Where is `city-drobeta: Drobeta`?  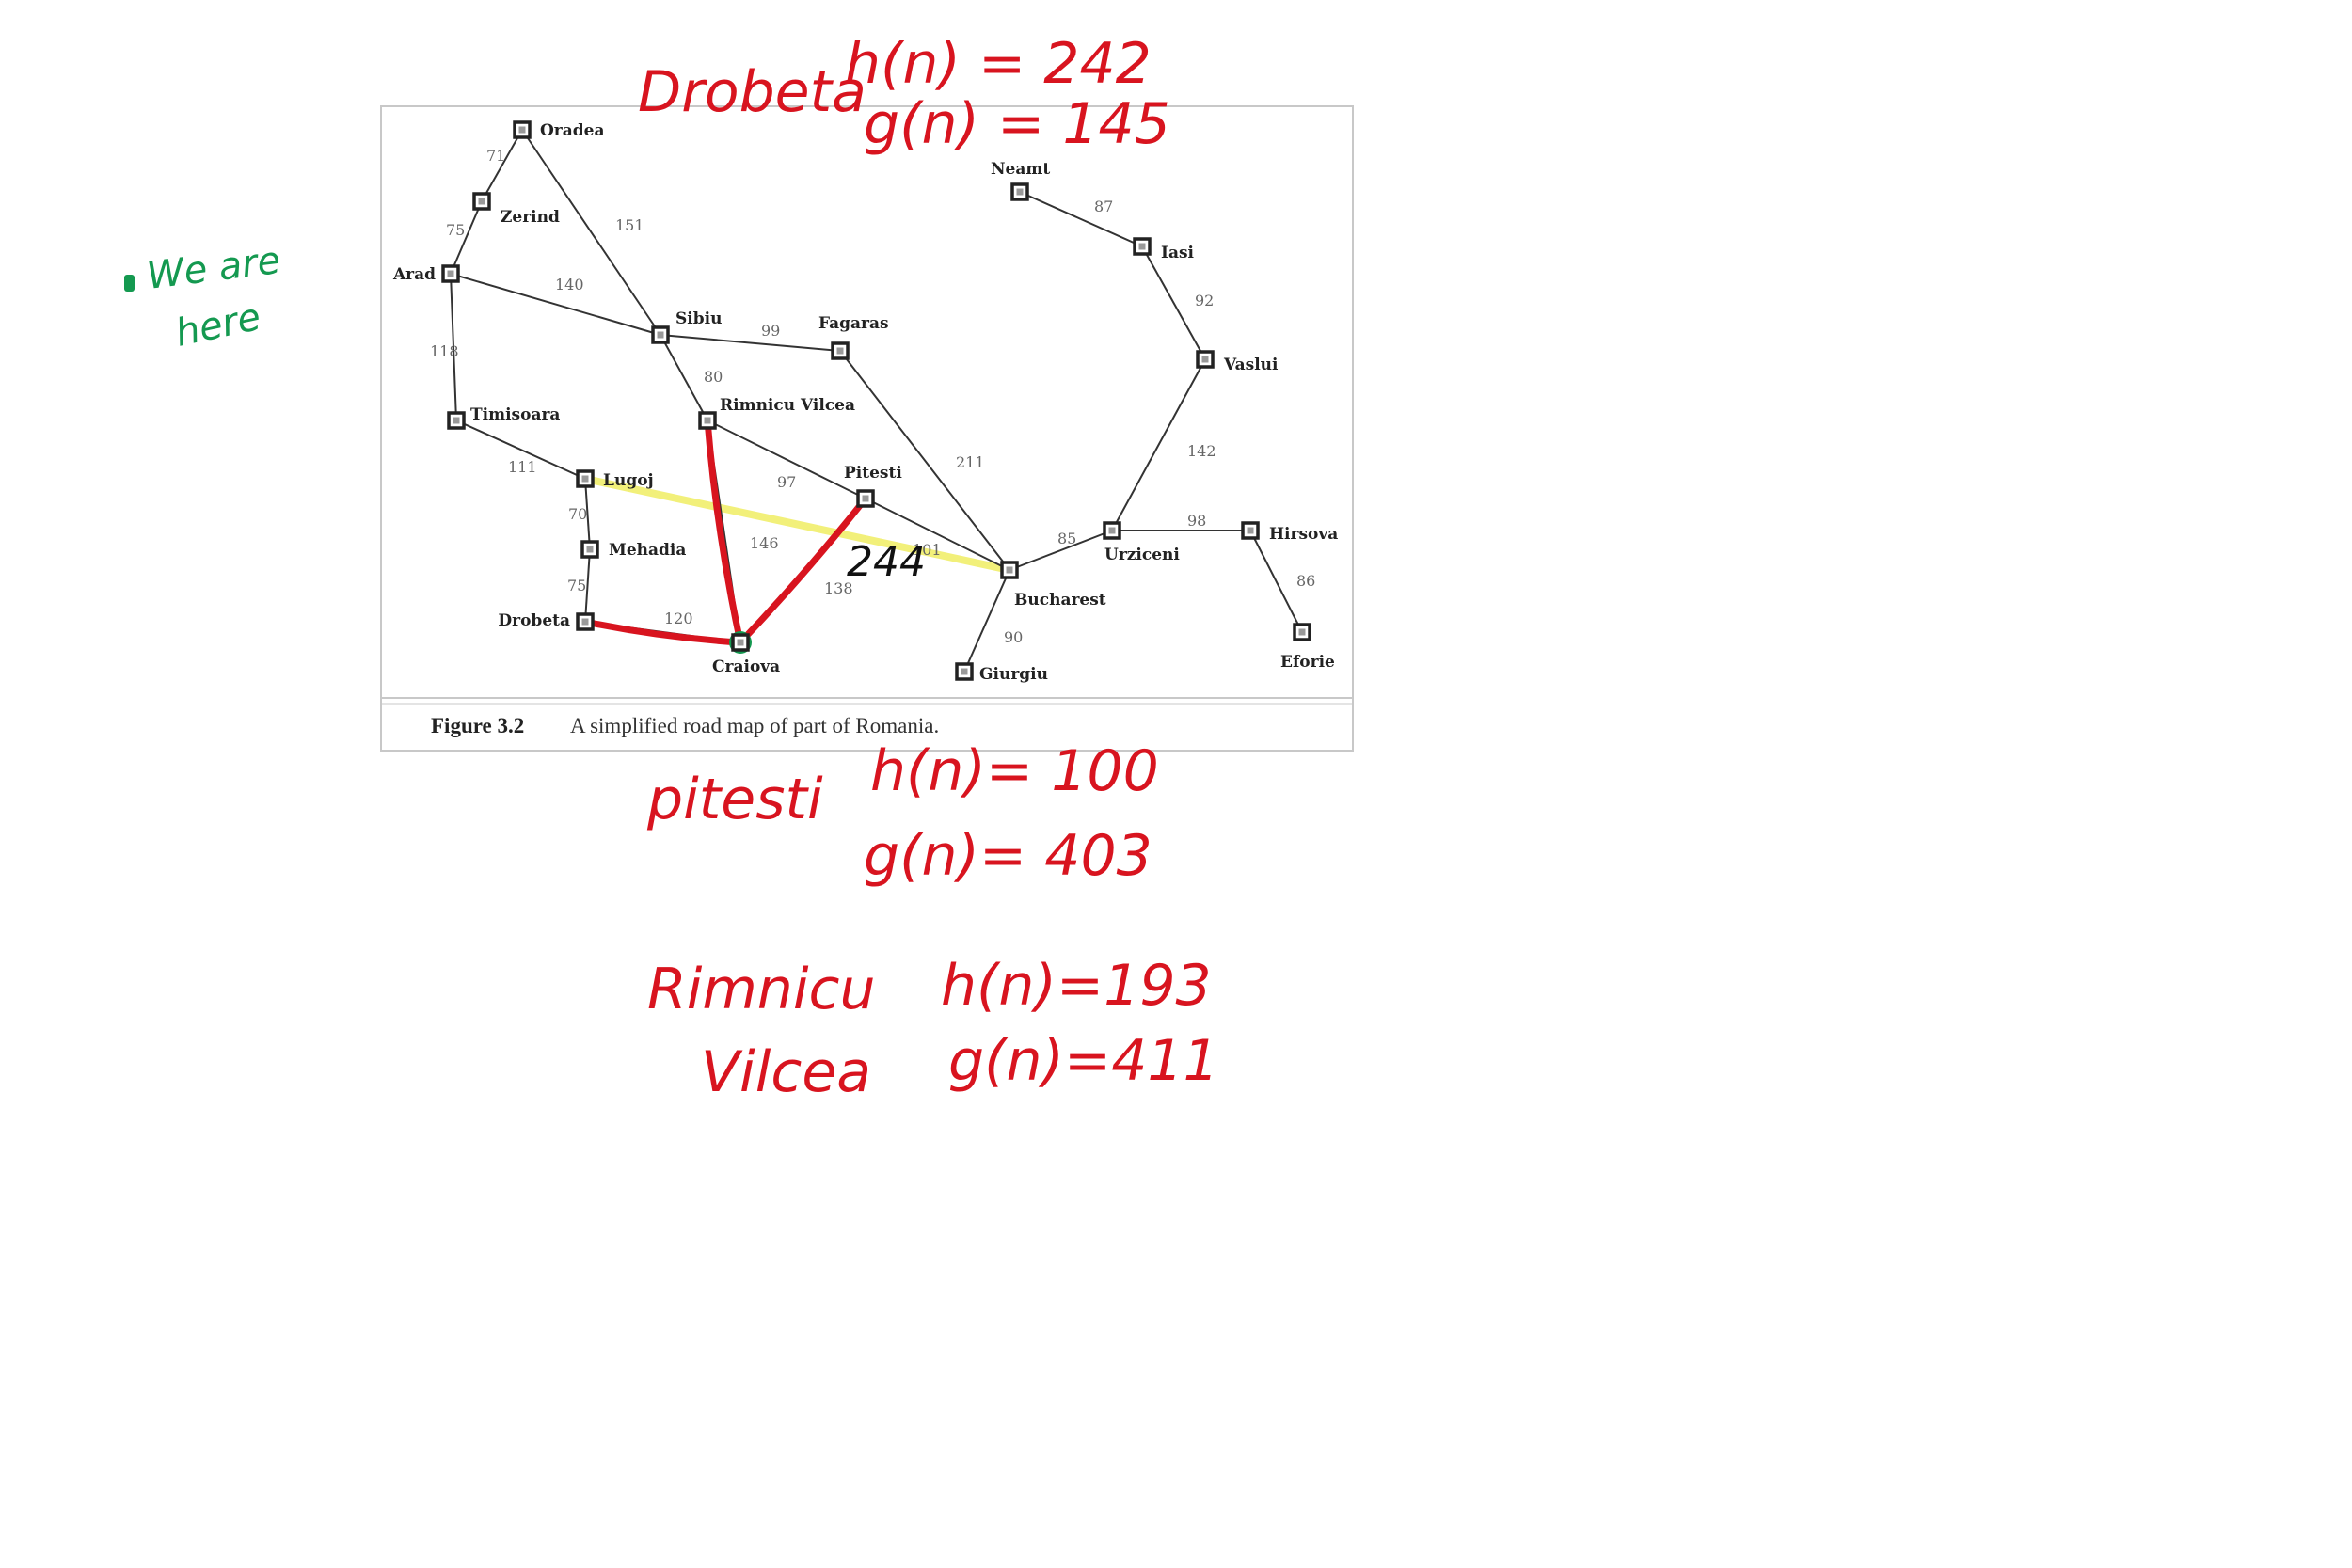
city-drobeta: Drobeta is located at coordinates (546, 621).